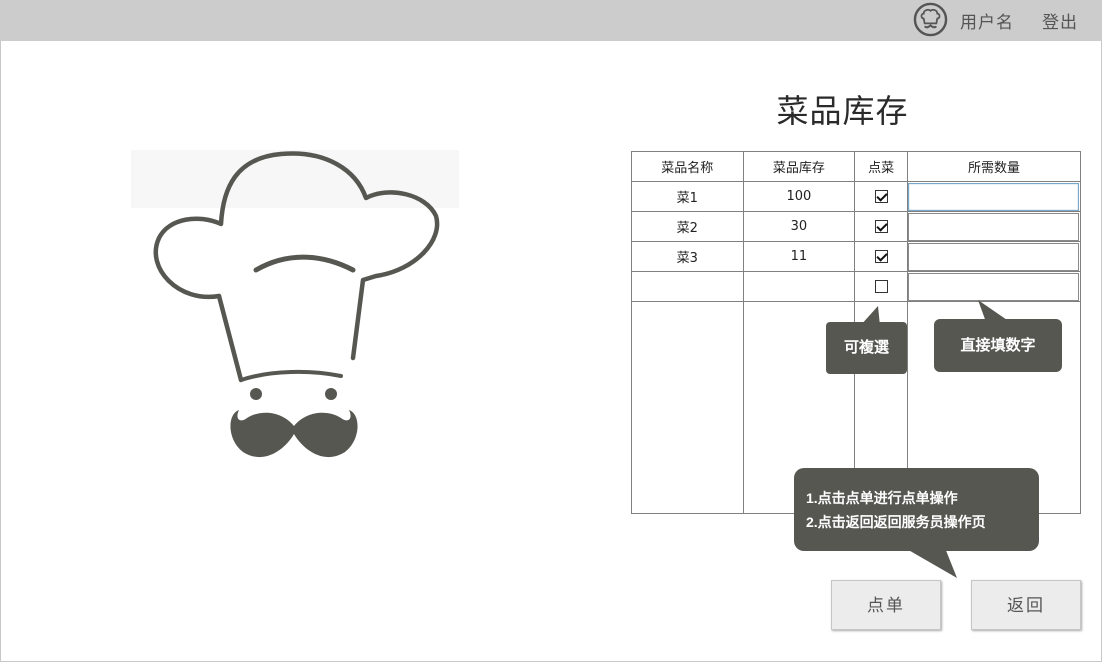  What do you see at coordinates (881, 166) in the screenshot?
I see `column-header-order: 点菜` at bounding box center [881, 166].